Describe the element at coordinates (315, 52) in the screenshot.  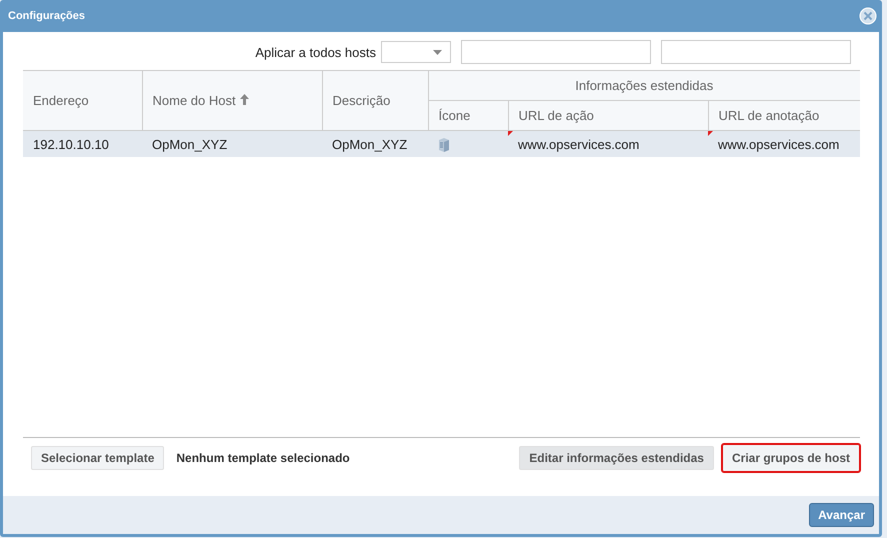
I see `apply-all-label: Aplicar a todos hosts` at that location.